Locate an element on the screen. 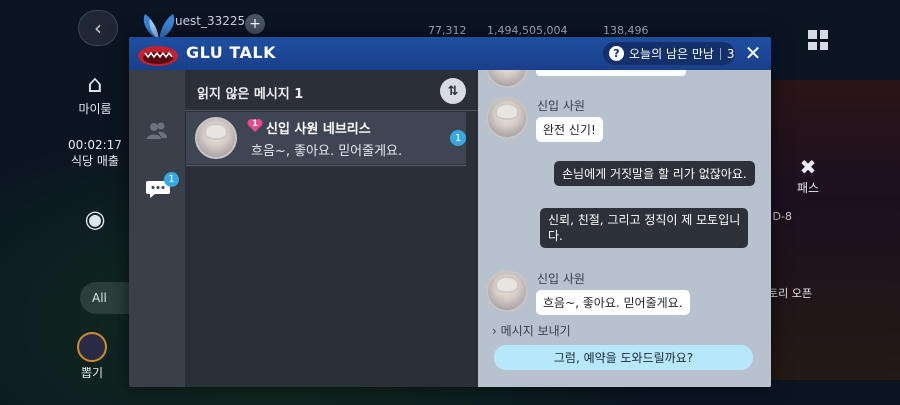 This screenshot has width=900, height=405. side-rail: 1 is located at coordinates (157, 228).